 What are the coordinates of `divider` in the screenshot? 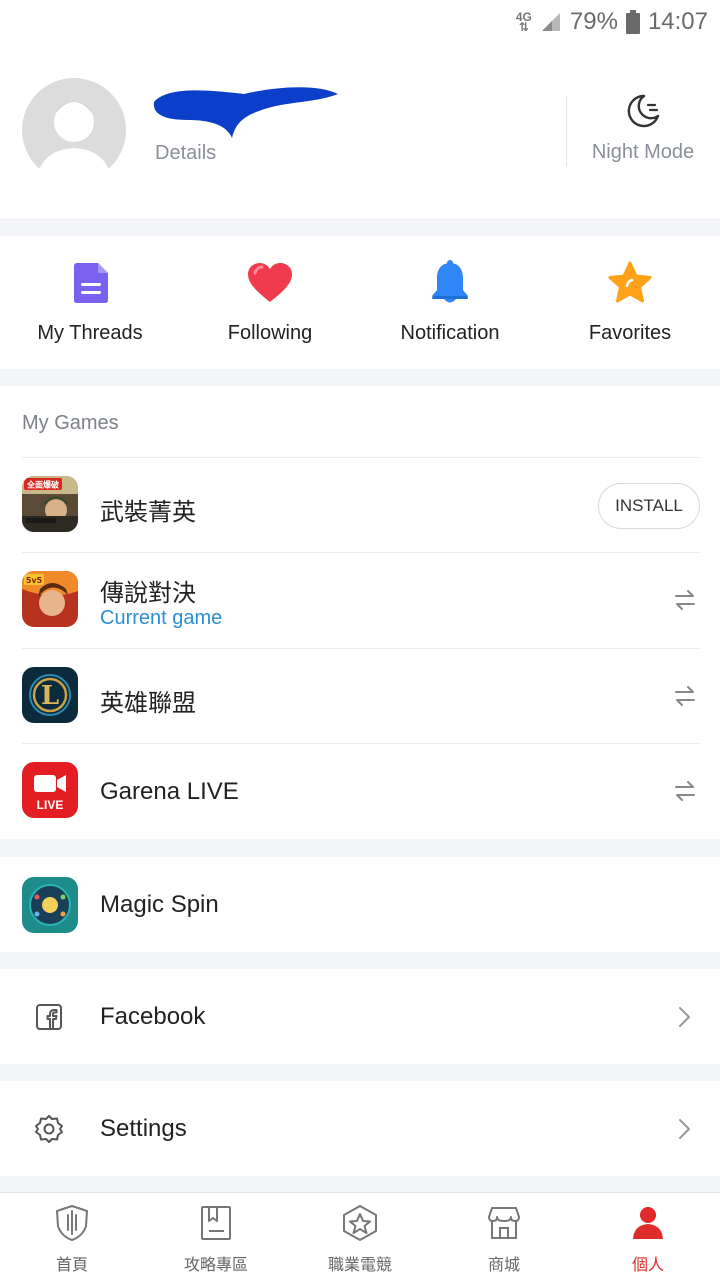 It's located at (566, 131).